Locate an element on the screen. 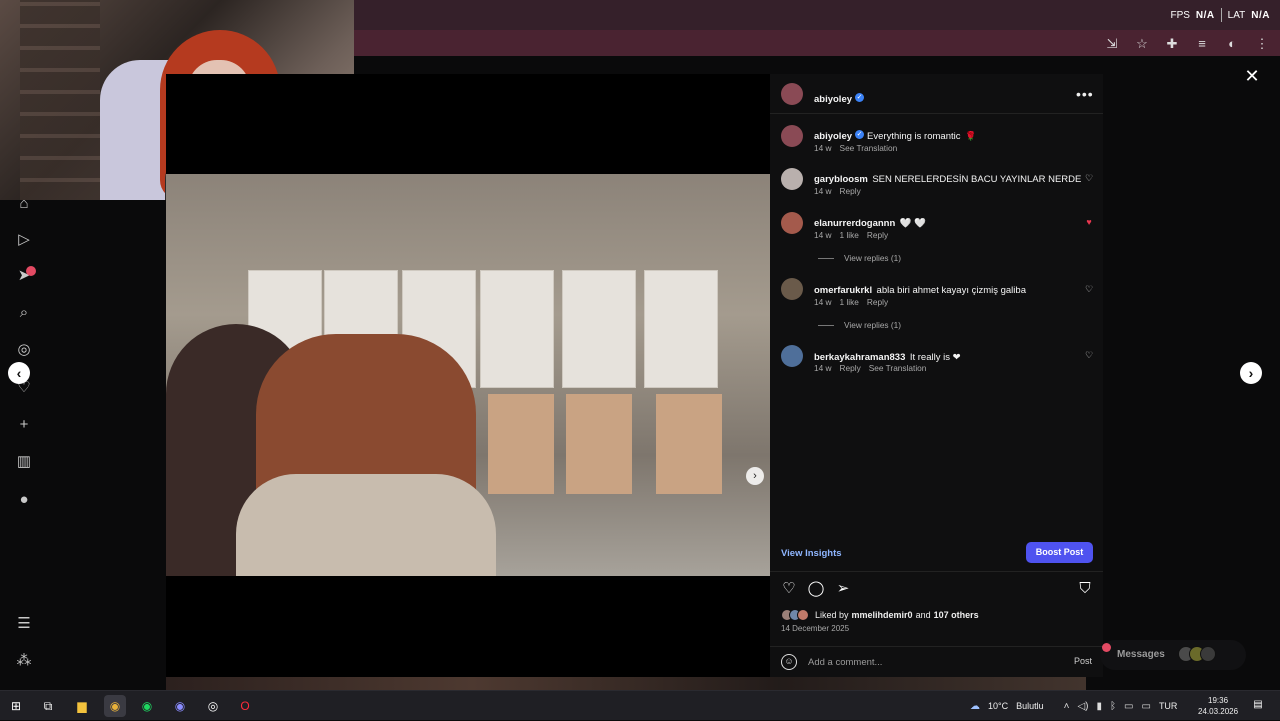 This screenshot has height=721, width=1280. system-tray: ☁ 10°C Bulutlu ˄ ◁) ▮ ᛒ ▭ ▭ TUR is located at coordinates (1073, 706).